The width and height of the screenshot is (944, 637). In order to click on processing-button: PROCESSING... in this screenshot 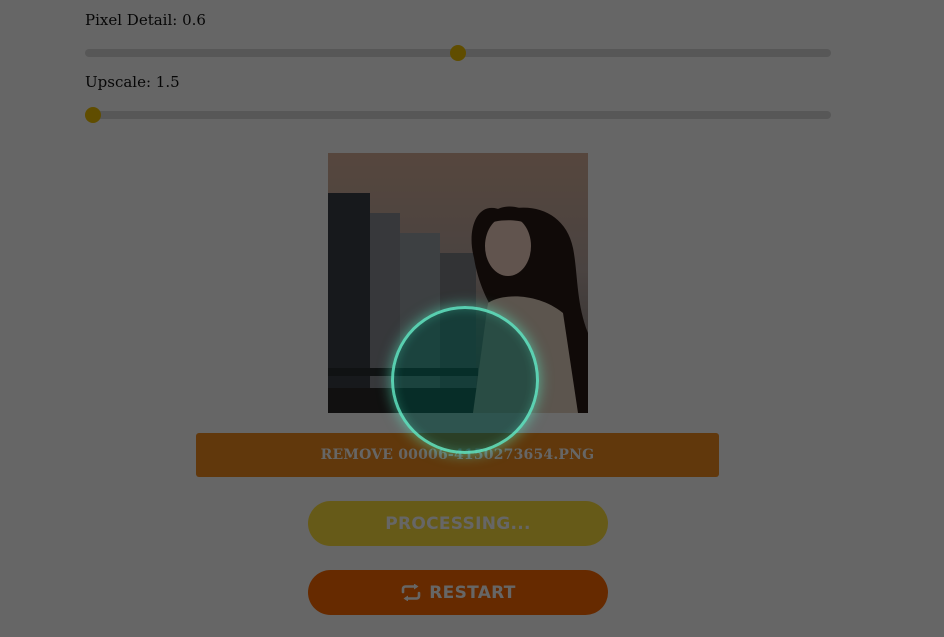, I will do `click(458, 523)`.